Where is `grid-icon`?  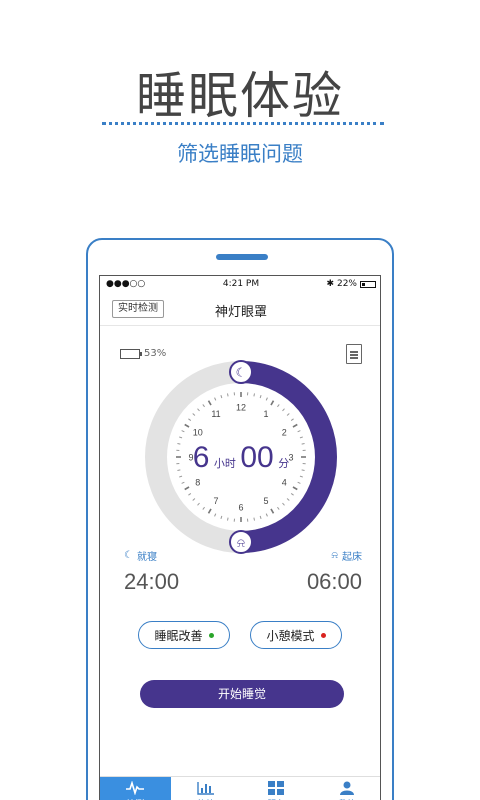
grid-icon is located at coordinates (276, 788).